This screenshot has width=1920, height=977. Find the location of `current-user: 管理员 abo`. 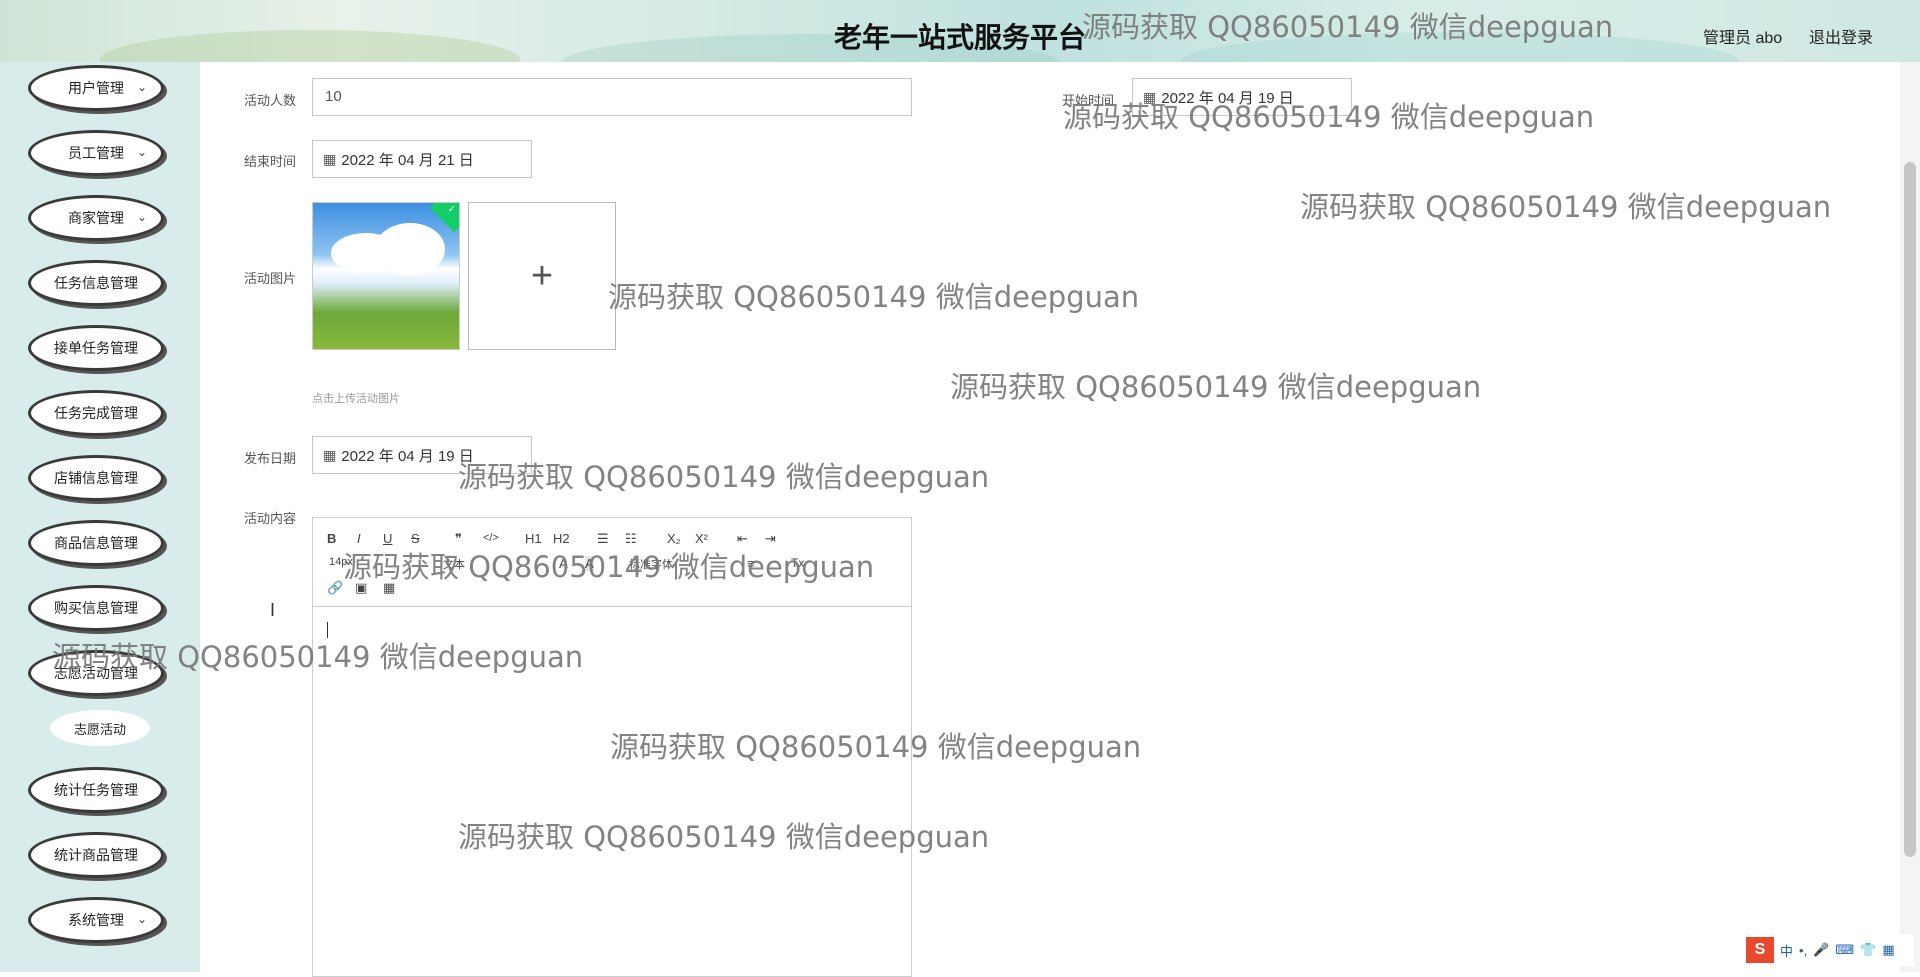

current-user: 管理员 abo is located at coordinates (1743, 38).